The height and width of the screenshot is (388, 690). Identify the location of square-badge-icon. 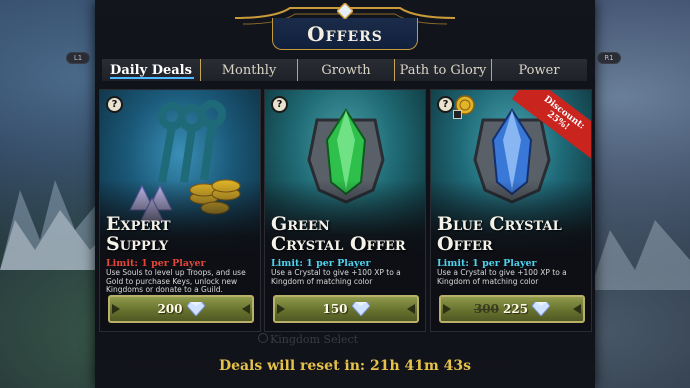
(457, 114).